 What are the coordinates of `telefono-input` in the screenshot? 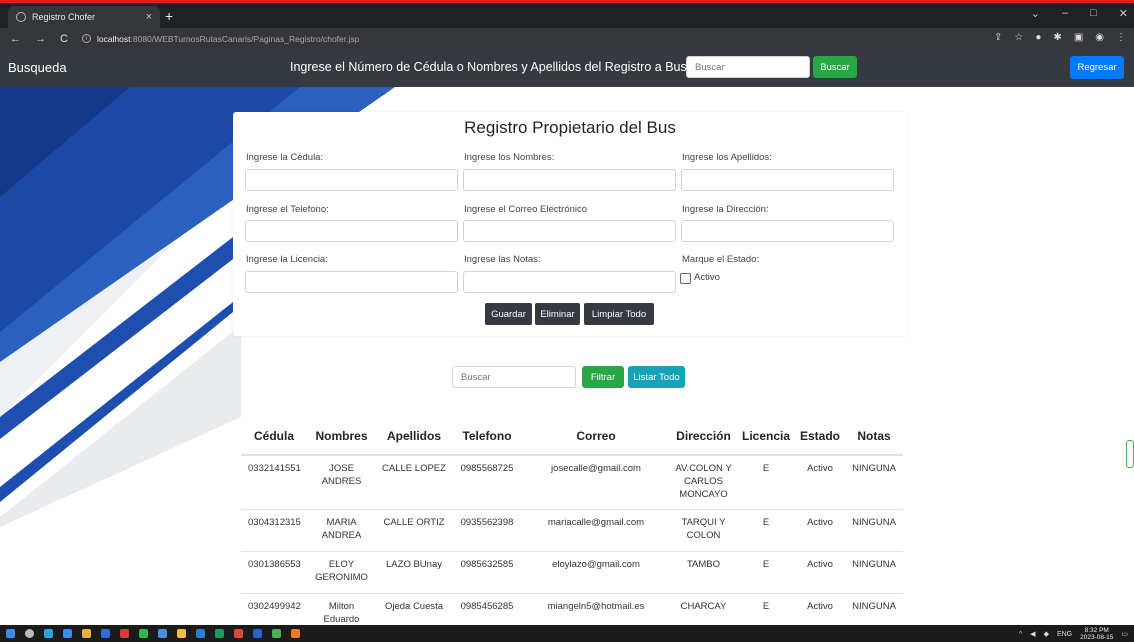 It's located at (351, 231).